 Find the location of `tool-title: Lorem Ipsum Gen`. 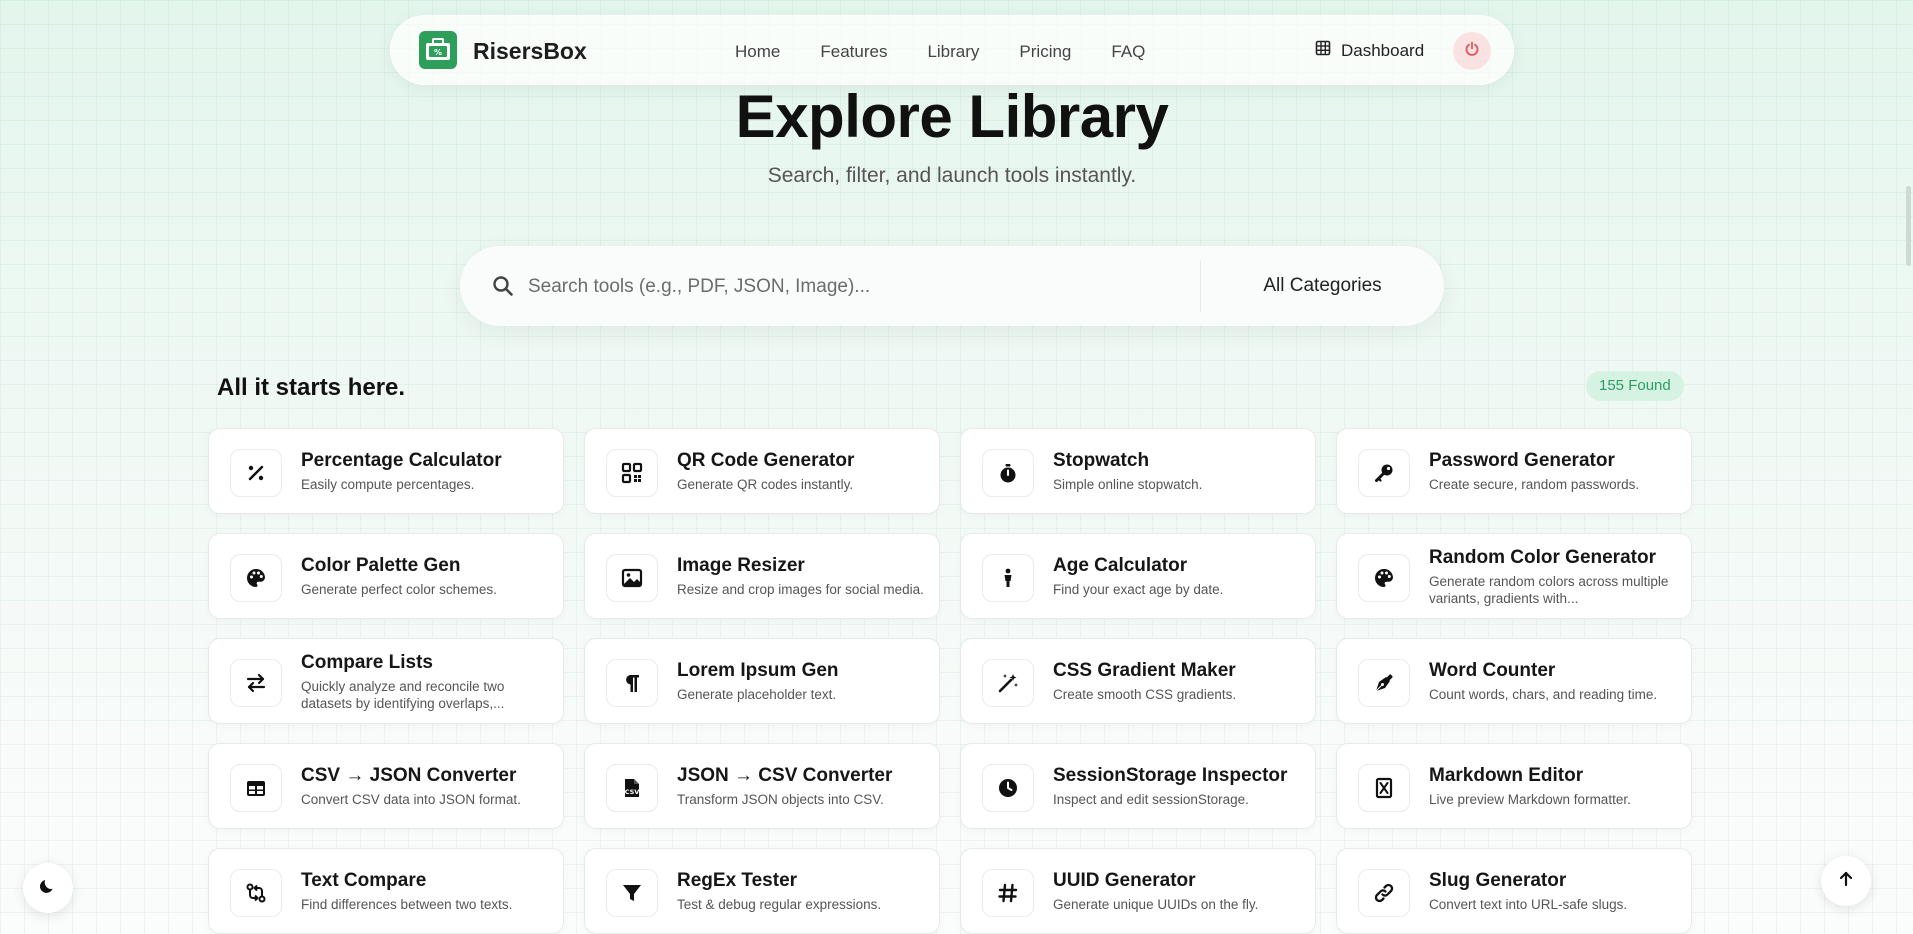

tool-title: Lorem Ipsum Gen is located at coordinates (758, 670).